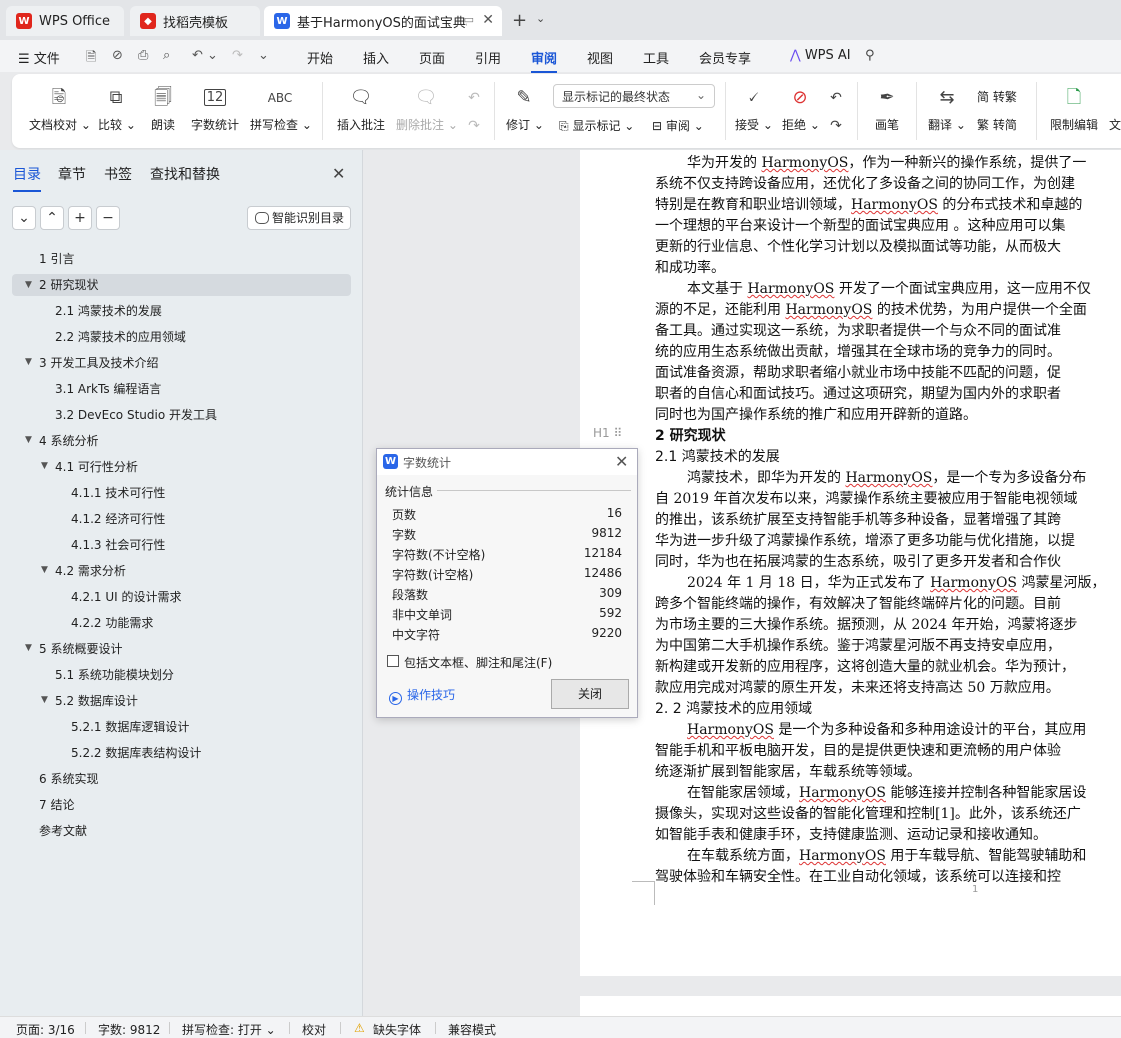  Describe the element at coordinates (432, 57) in the screenshot. I see `menu-page: 页面` at that location.